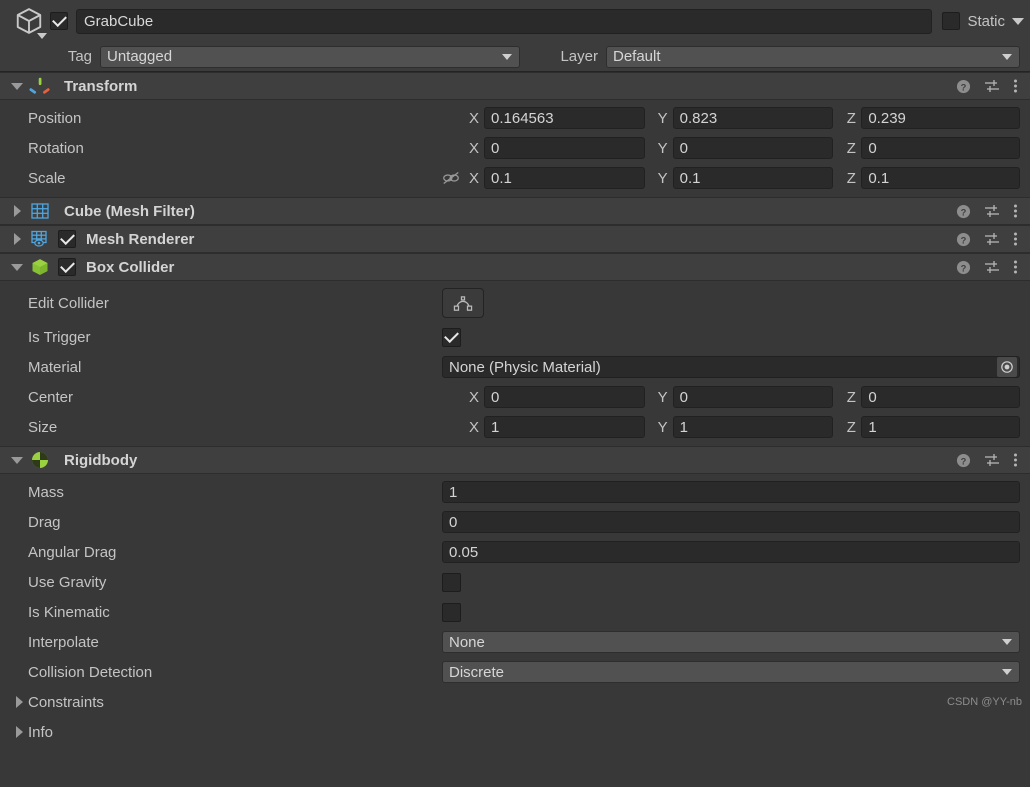  I want to click on component-header-mesh-renderer: Mesh Renderer ?, so click(515, 239).